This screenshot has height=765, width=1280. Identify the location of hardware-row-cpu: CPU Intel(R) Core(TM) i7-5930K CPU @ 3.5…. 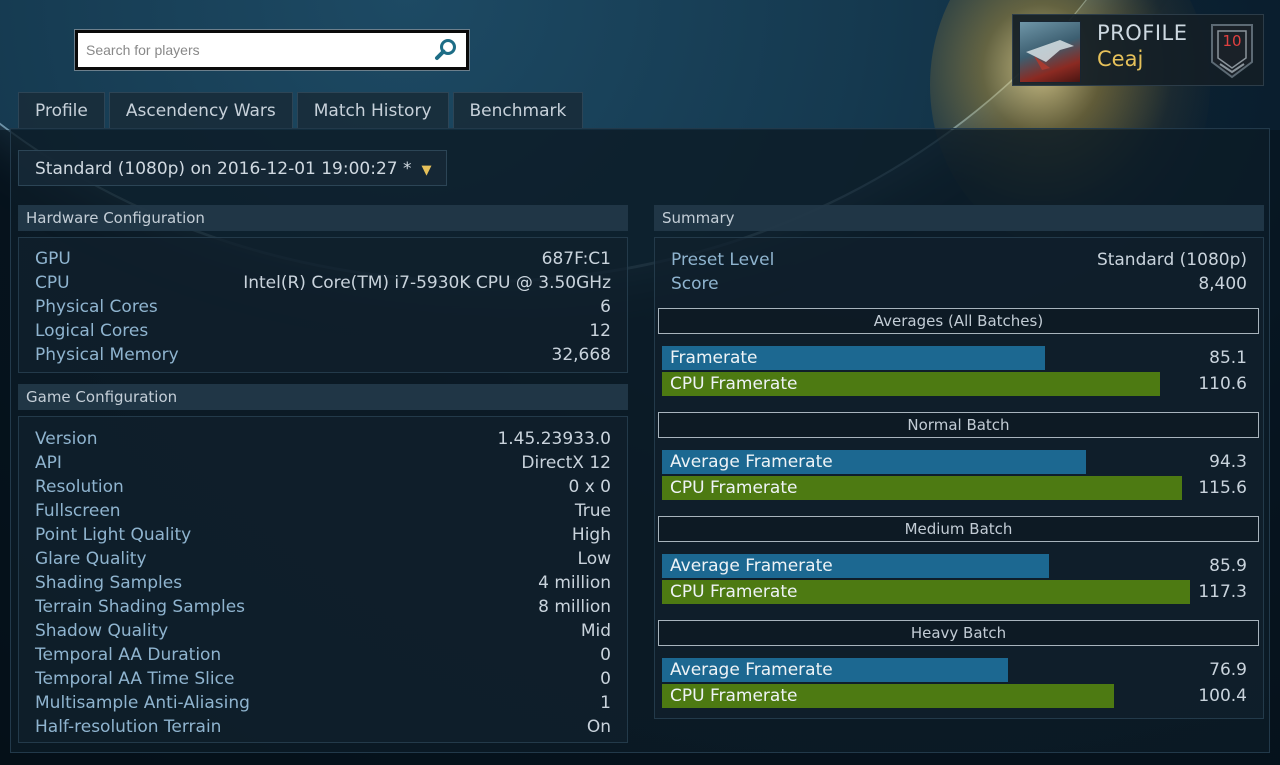
(323, 283).